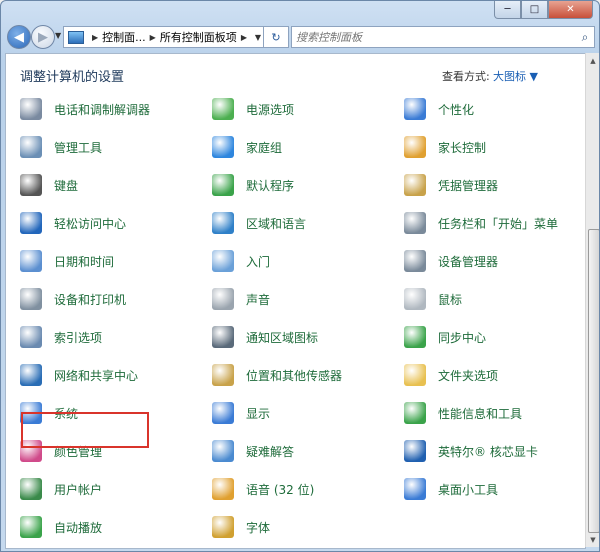 Image resolution: width=600 pixels, height=552 pixels. What do you see at coordinates (468, 261) in the screenshot?
I see `control-panel-item-label: 设备管理器` at bounding box center [468, 261].